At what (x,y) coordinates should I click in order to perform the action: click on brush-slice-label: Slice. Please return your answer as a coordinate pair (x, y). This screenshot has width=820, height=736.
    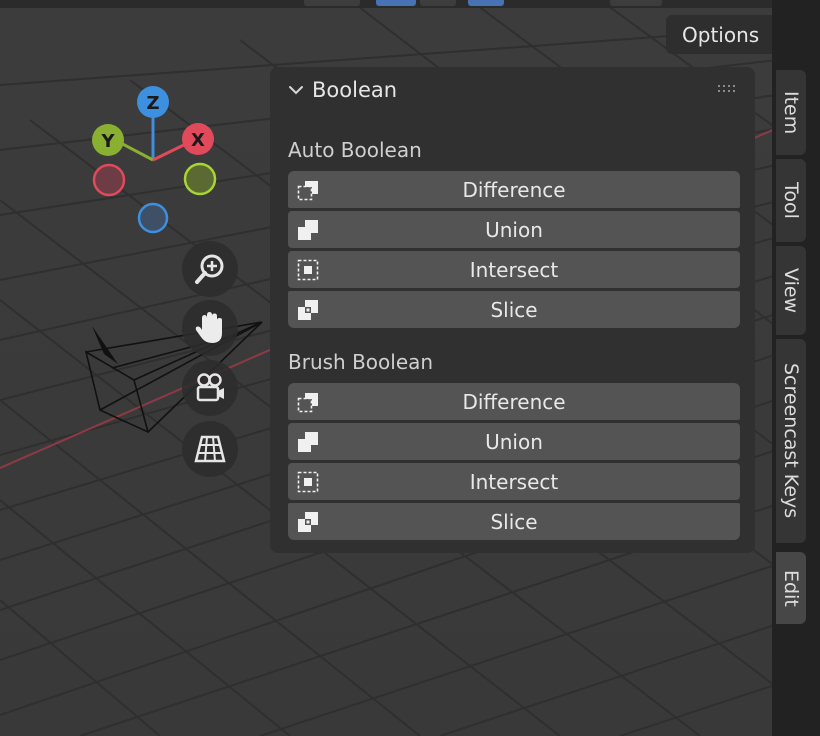
    Looking at the image, I should click on (514, 521).